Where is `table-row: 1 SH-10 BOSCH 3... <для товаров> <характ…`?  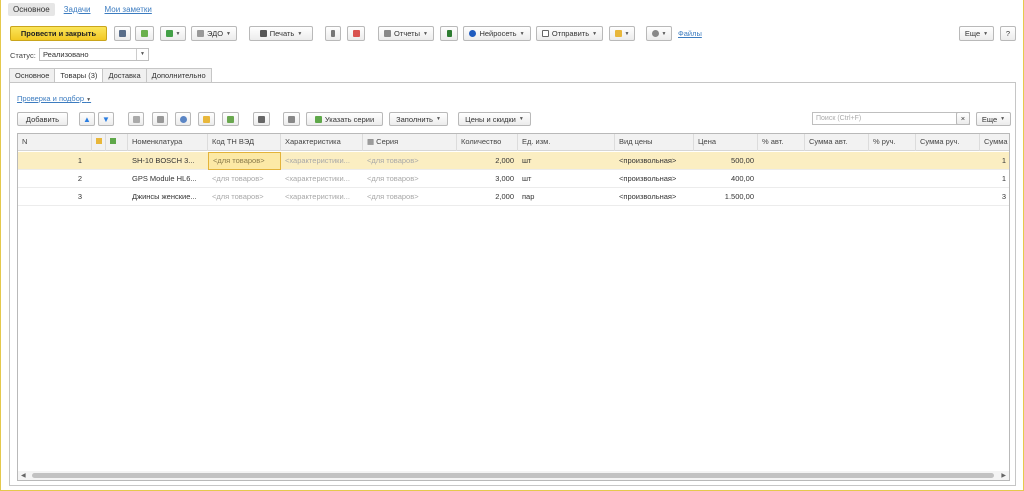
table-row: 1 SH-10 BOSCH 3... <для товаров> <характ… is located at coordinates (513, 161).